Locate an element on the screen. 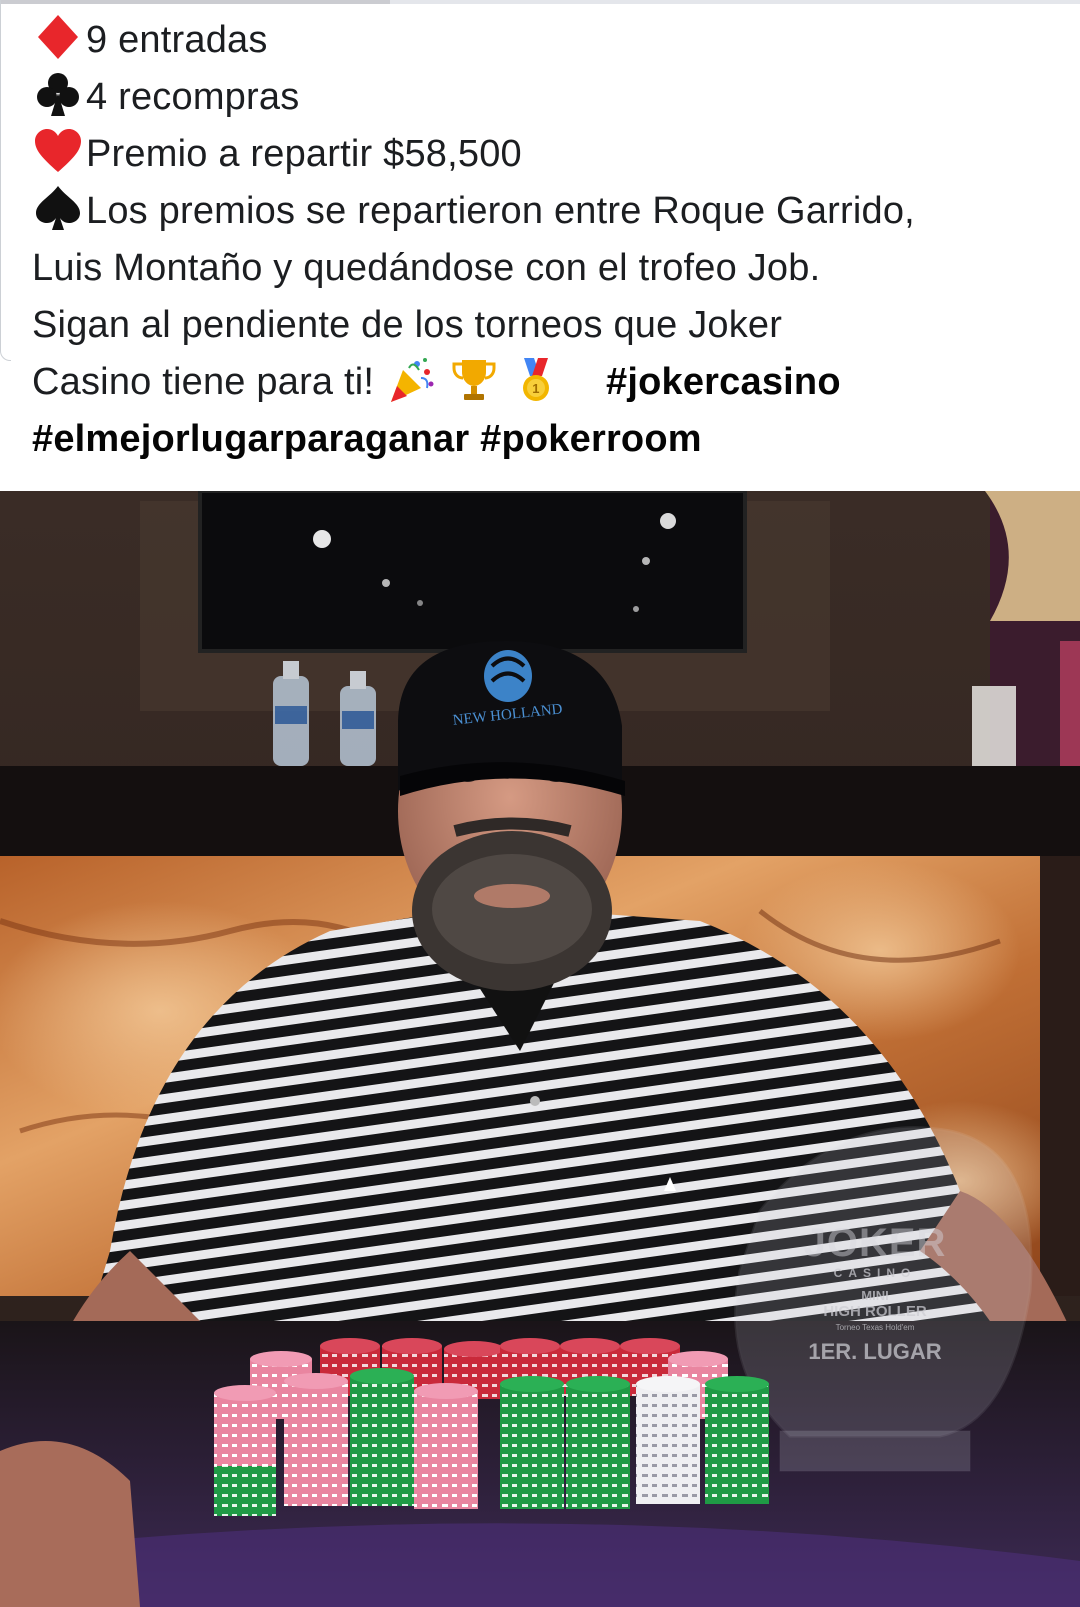 This screenshot has width=1080, height=1607. trophy-line-1: MINI is located at coordinates (875, 1295).